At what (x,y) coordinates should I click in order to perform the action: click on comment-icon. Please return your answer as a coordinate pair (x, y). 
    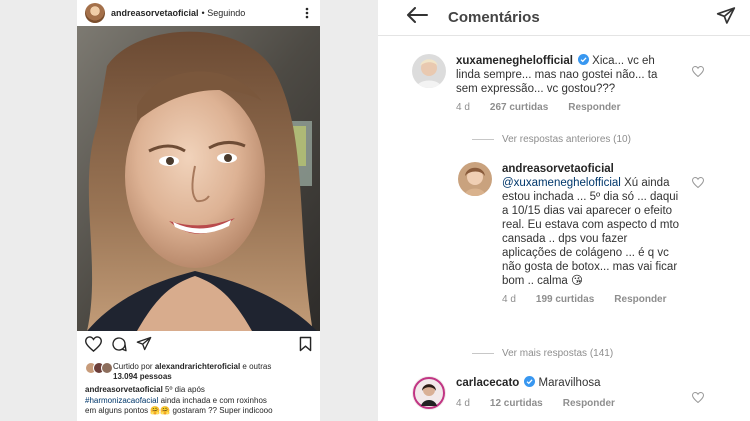
    Looking at the image, I should click on (119, 346).